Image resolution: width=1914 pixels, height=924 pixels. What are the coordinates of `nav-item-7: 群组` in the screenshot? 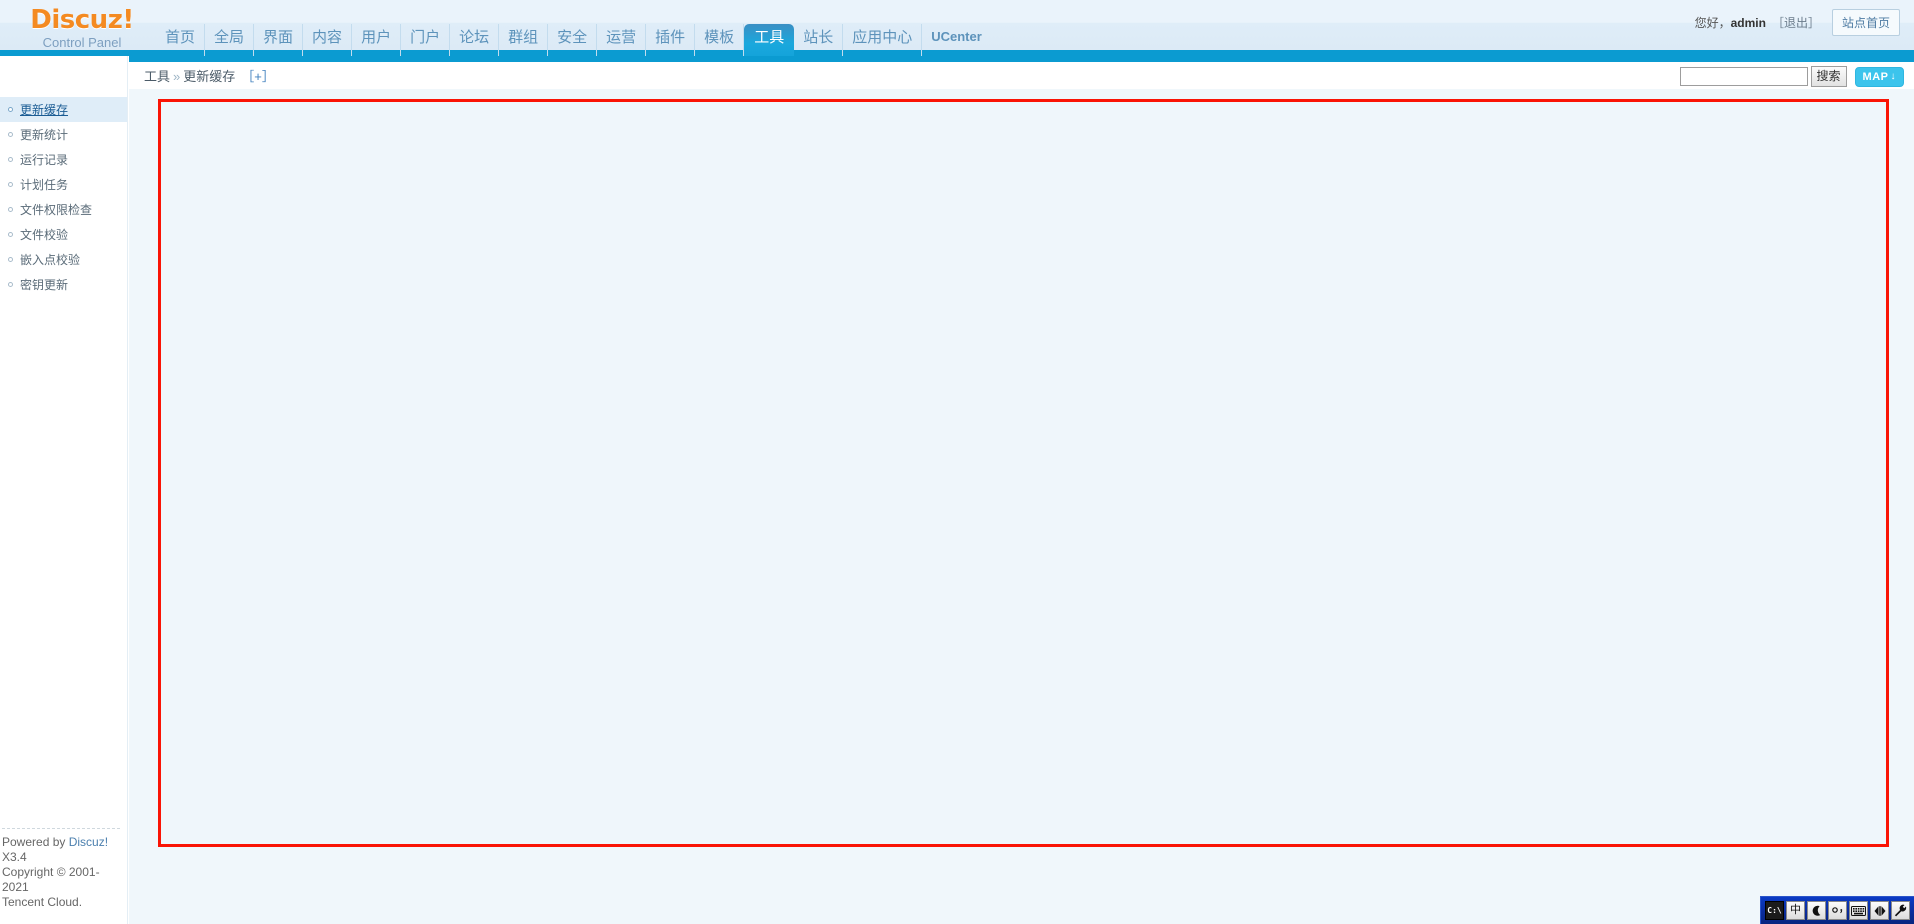 It's located at (524, 40).